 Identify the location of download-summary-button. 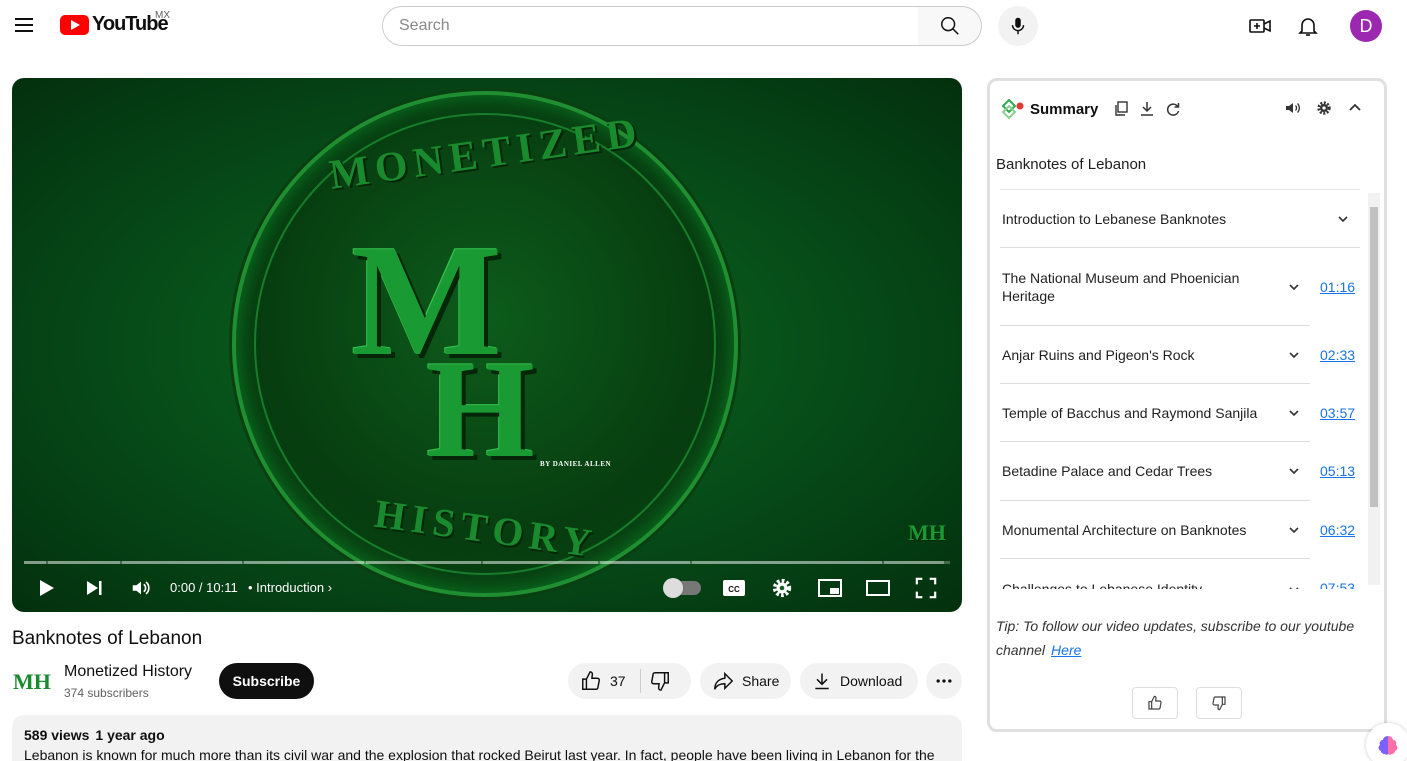
(1147, 109).